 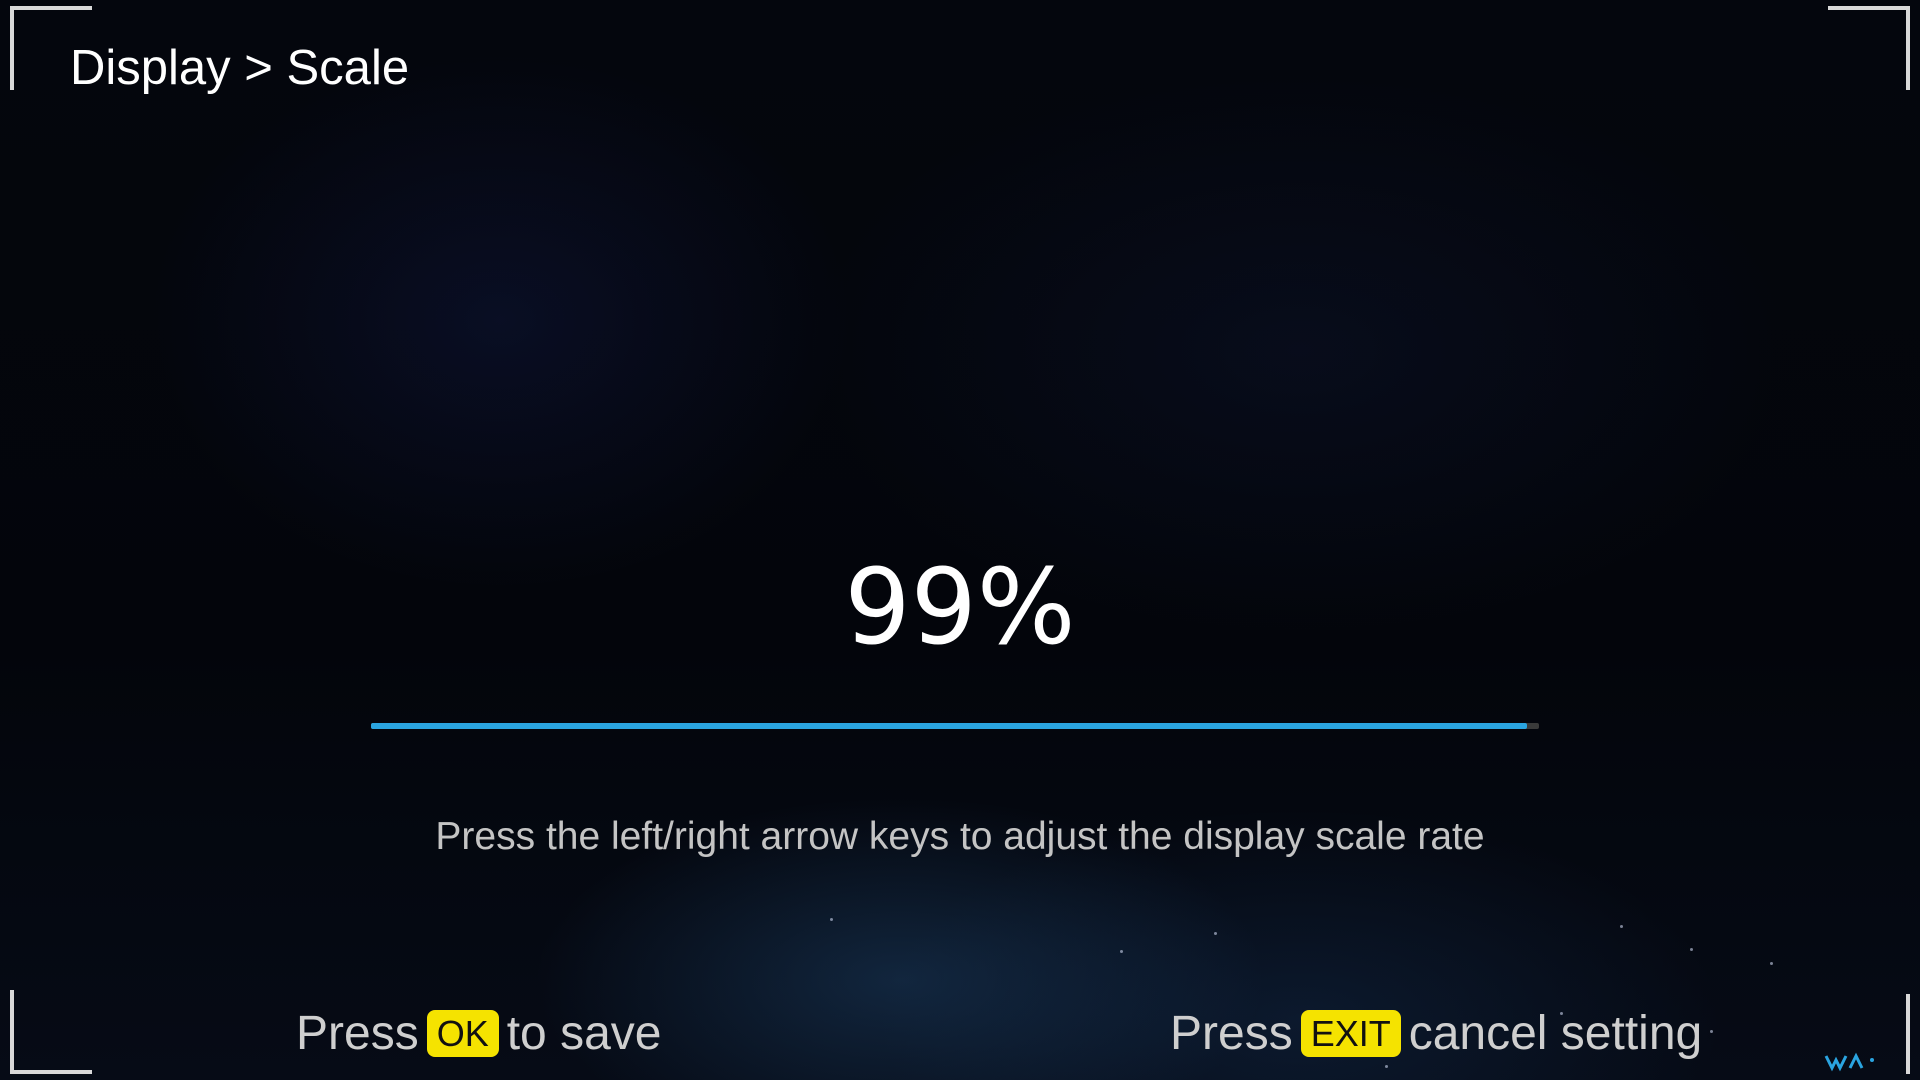 I want to click on save-hint-prefix: Press, so click(x=357, y=1033).